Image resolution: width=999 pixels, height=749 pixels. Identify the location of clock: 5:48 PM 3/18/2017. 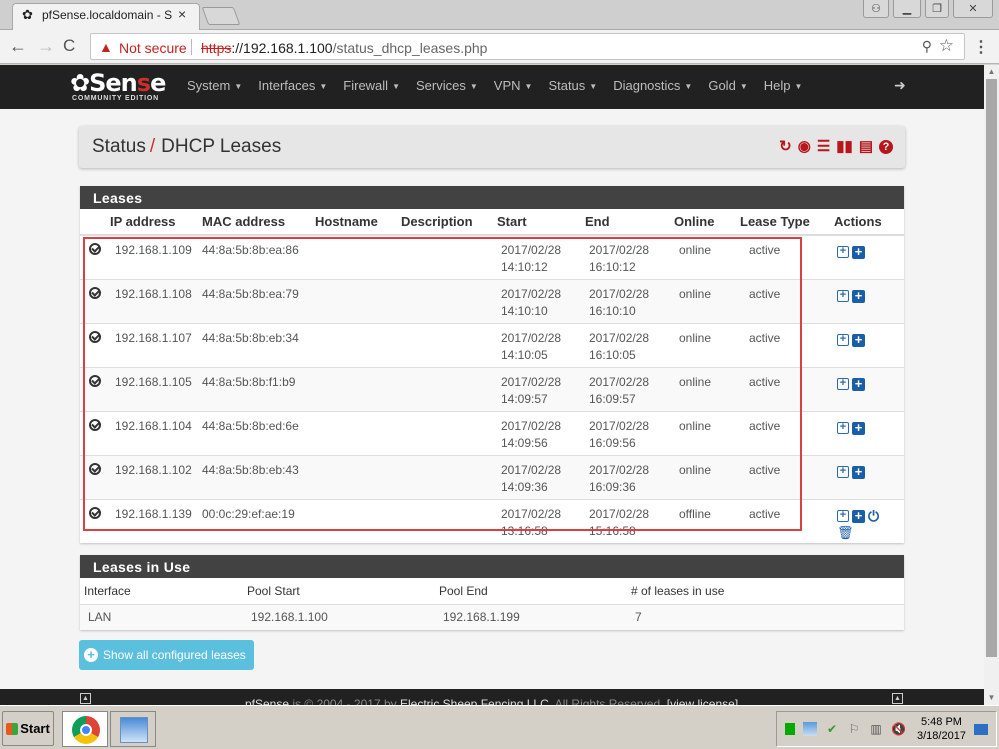
(941, 729).